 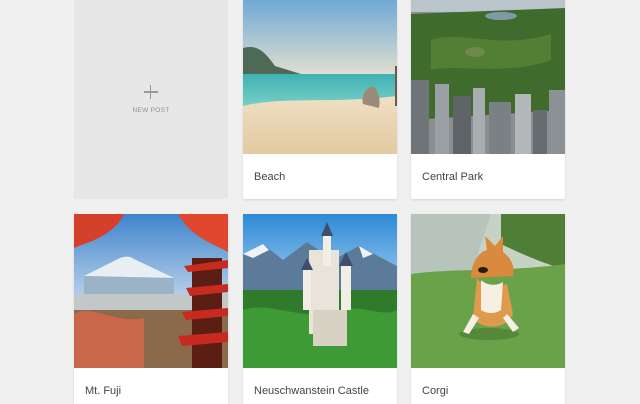 I want to click on corgi-photo, so click(x=488, y=291).